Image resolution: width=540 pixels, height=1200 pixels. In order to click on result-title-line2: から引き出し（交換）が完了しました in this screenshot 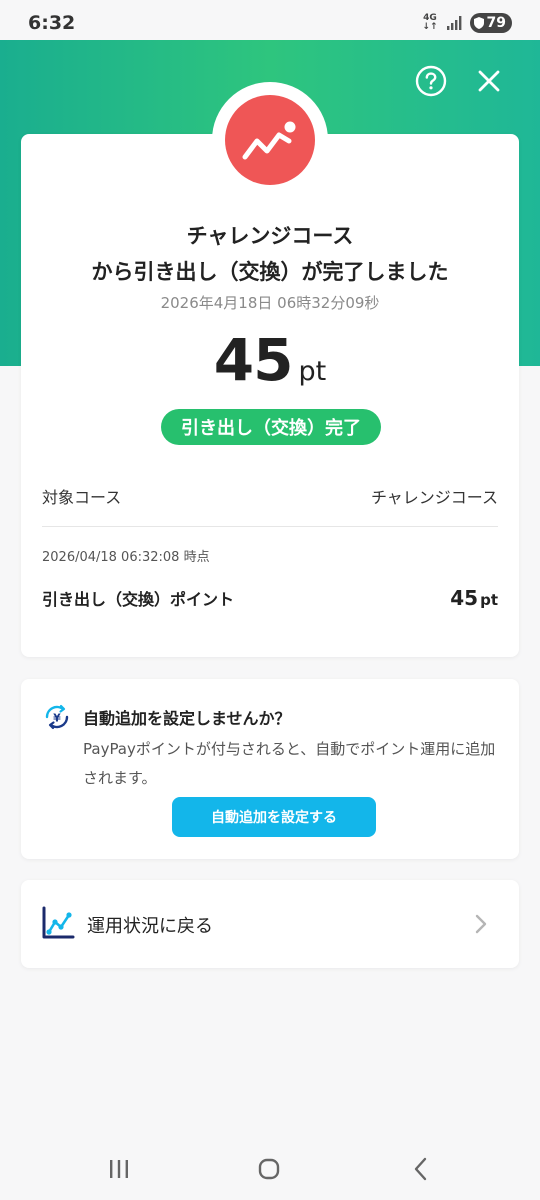, I will do `click(270, 272)`.